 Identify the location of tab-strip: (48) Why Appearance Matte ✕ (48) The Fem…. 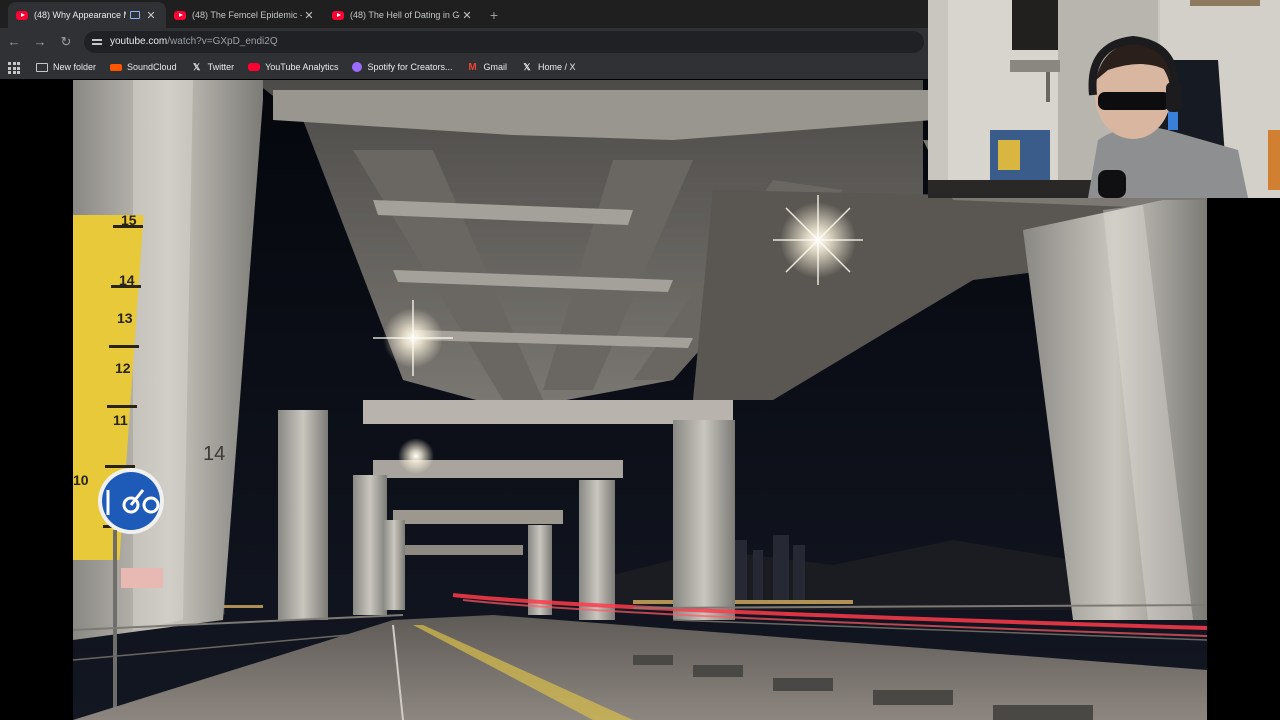
(464, 14).